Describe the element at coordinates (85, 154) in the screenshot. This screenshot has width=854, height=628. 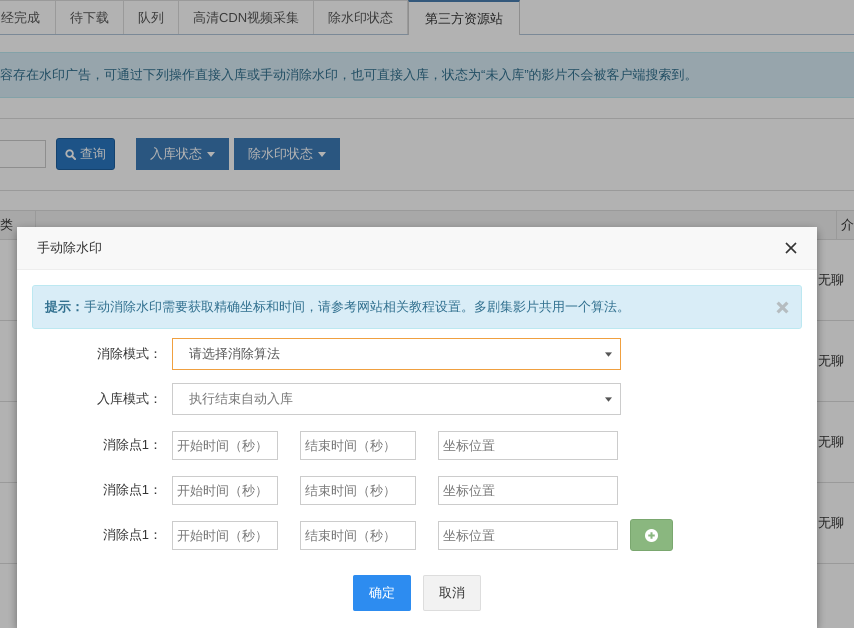
I see `search-button: 查询` at that location.